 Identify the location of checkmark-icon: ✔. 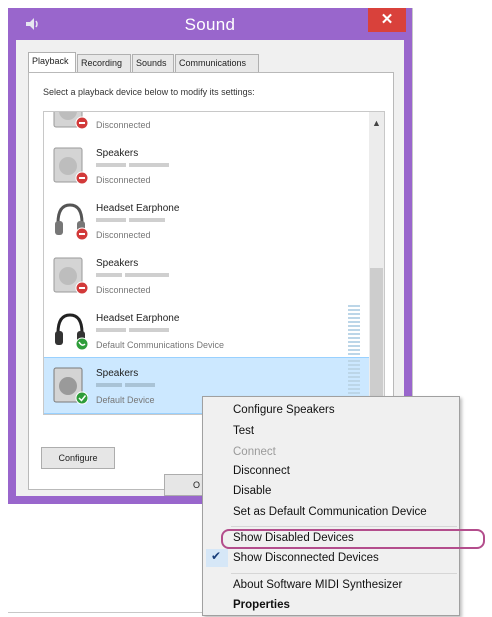
(216, 556).